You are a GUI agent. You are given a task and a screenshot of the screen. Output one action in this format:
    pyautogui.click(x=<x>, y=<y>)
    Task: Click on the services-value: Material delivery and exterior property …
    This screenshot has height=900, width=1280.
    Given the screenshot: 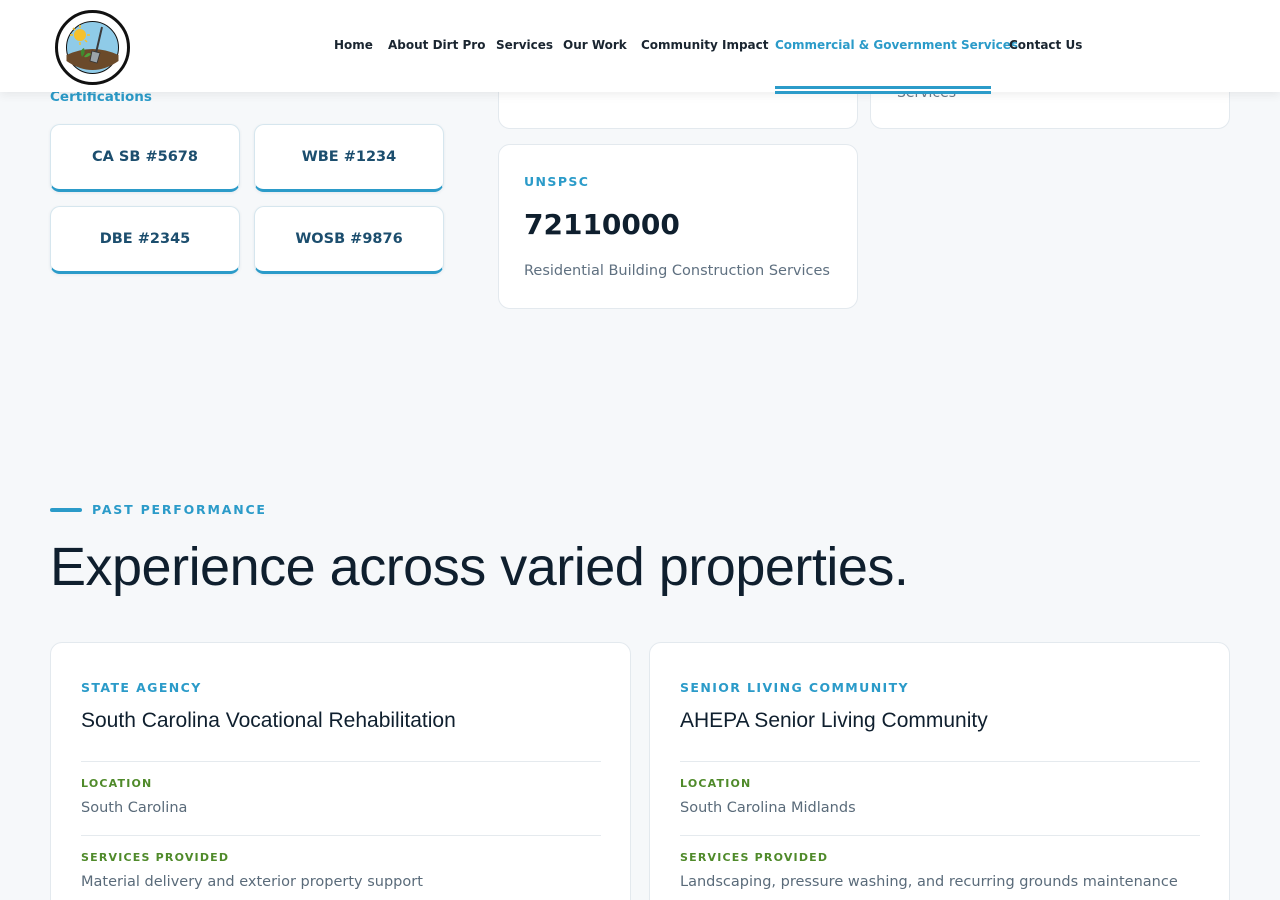 What is the action you would take?
    pyautogui.click(x=252, y=882)
    